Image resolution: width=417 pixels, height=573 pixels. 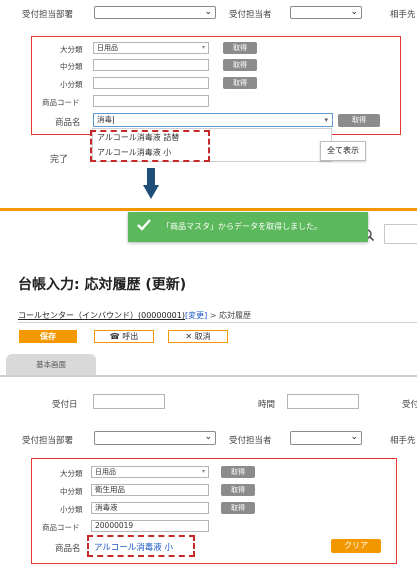 I want to click on clear-button: クリア, so click(x=356, y=546).